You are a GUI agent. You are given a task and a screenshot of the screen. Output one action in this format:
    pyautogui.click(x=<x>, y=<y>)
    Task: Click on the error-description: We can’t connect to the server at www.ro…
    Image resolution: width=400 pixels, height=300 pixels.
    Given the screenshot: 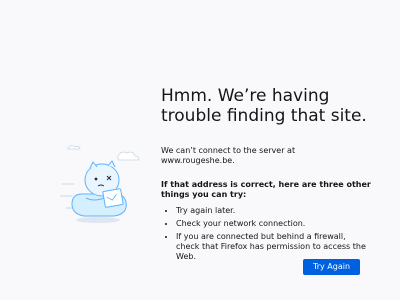 What is the action you would take?
    pyautogui.click(x=228, y=155)
    